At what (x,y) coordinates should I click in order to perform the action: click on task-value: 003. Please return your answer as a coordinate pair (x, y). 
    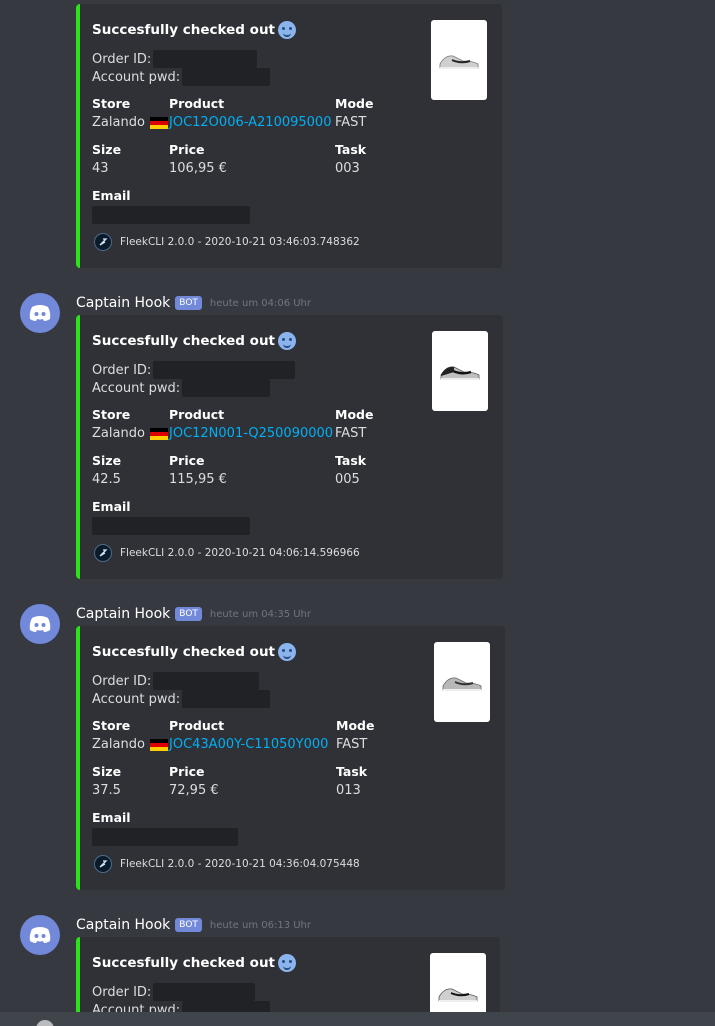
    Looking at the image, I should click on (347, 168).